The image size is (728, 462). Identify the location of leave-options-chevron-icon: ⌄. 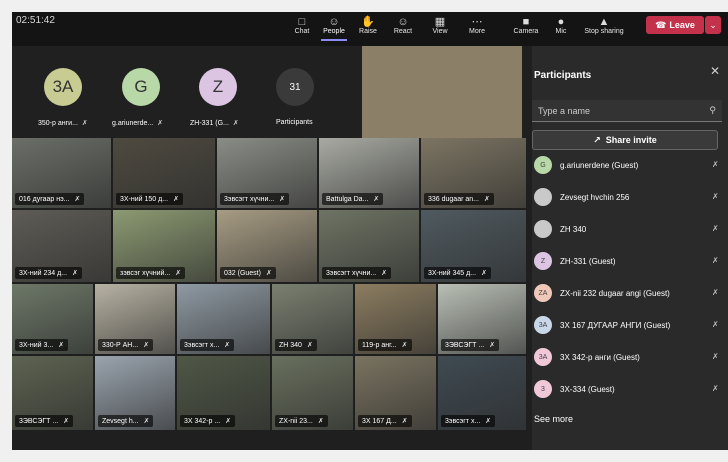
(713, 25).